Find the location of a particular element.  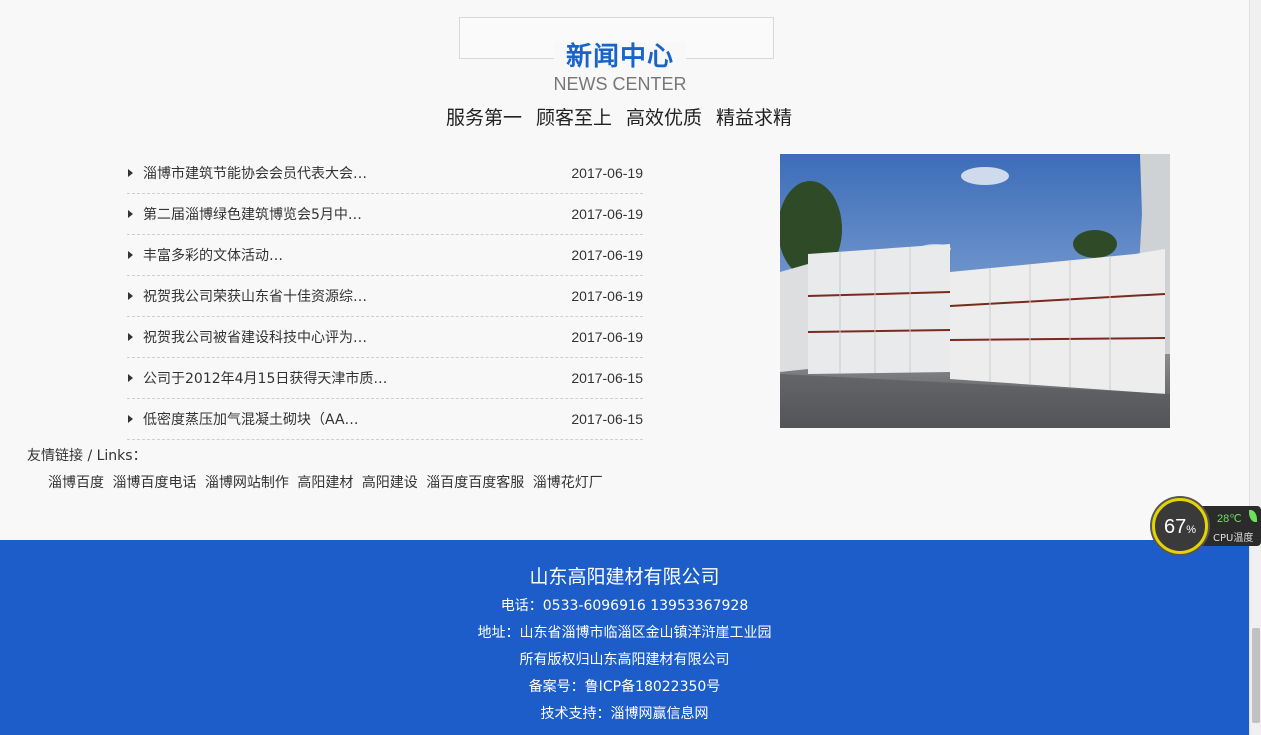

friend-link: 淄博花灯厂 is located at coordinates (568, 483).